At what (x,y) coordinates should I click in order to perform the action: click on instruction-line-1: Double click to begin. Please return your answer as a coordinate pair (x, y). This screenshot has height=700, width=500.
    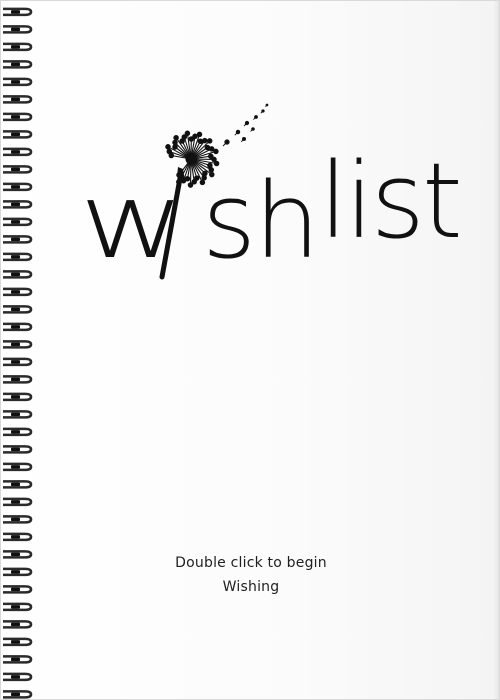
    Looking at the image, I should click on (251, 563).